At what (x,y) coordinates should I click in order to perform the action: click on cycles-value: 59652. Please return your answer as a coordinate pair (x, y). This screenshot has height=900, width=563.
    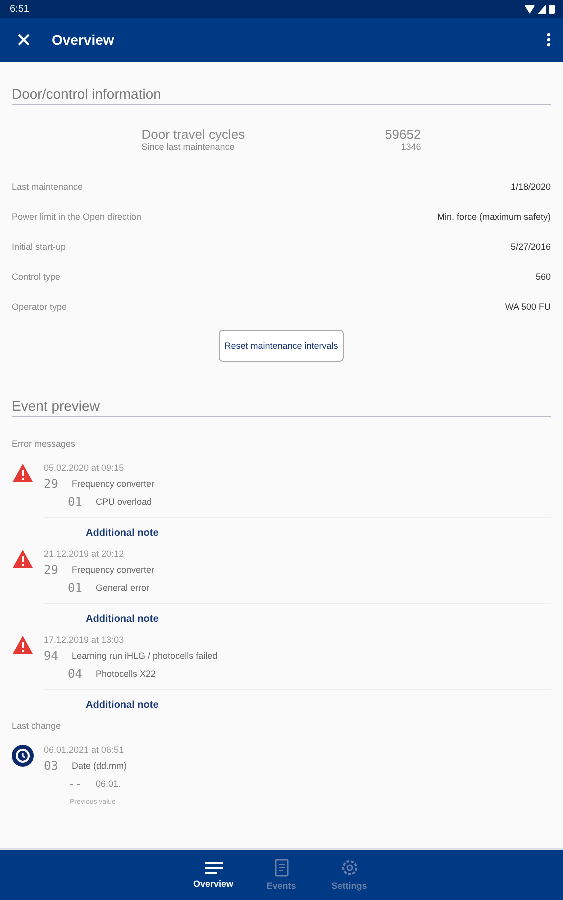
    Looking at the image, I should click on (403, 134).